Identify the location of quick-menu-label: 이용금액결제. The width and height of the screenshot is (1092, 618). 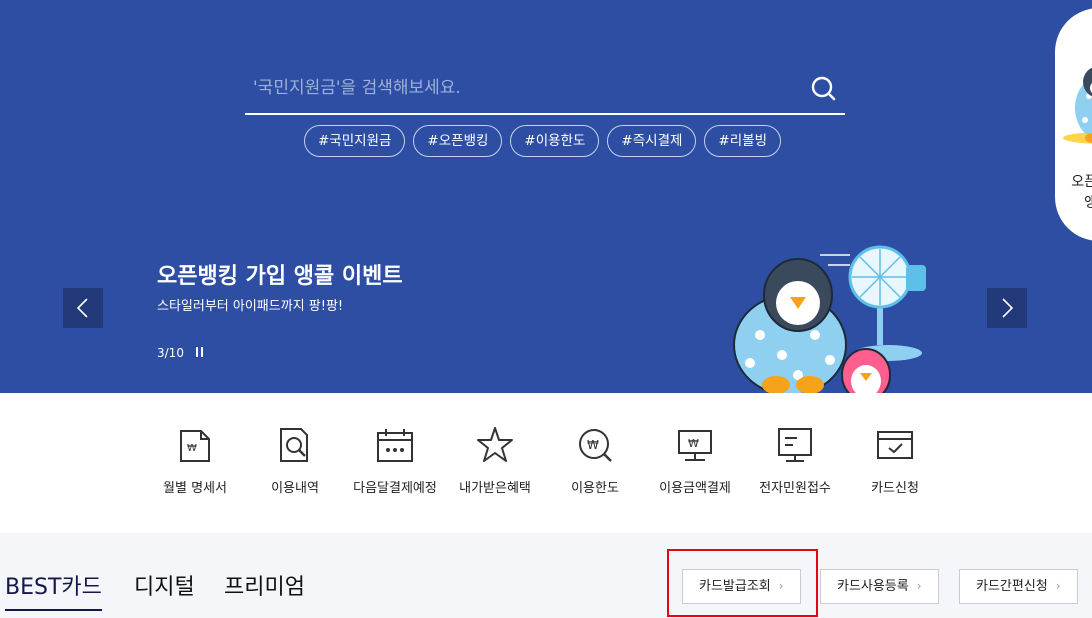
(695, 488).